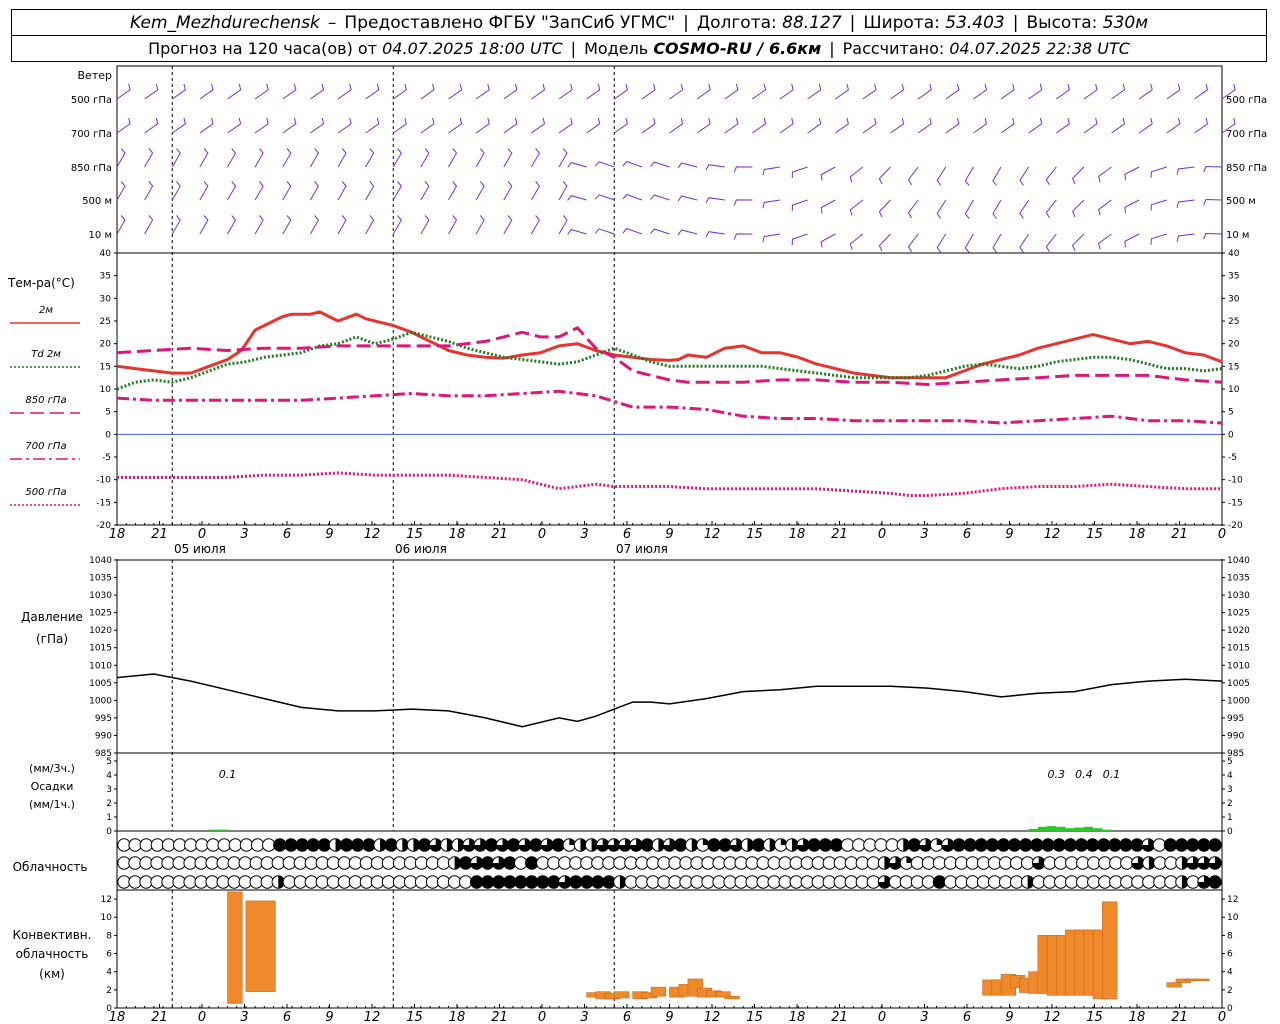 The image size is (1280, 1024). What do you see at coordinates (45, 492) in the screenshot?
I see `temp-legend-label: 500 гПа` at bounding box center [45, 492].